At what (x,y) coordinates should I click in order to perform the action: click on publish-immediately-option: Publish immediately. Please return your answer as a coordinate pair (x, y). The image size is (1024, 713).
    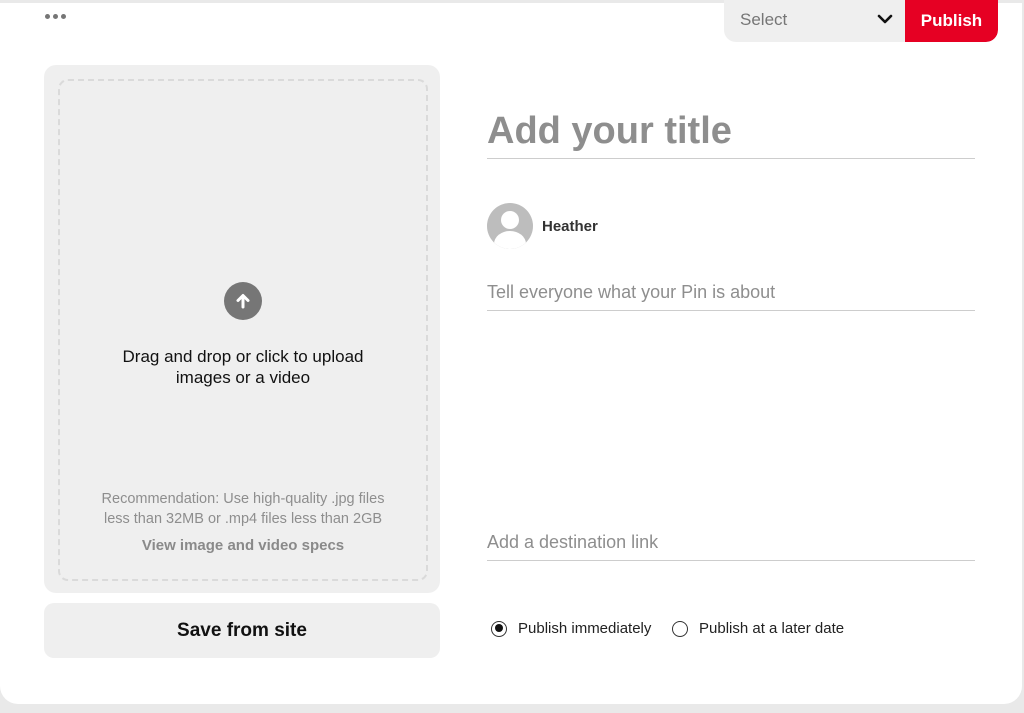
    Looking at the image, I should click on (571, 628).